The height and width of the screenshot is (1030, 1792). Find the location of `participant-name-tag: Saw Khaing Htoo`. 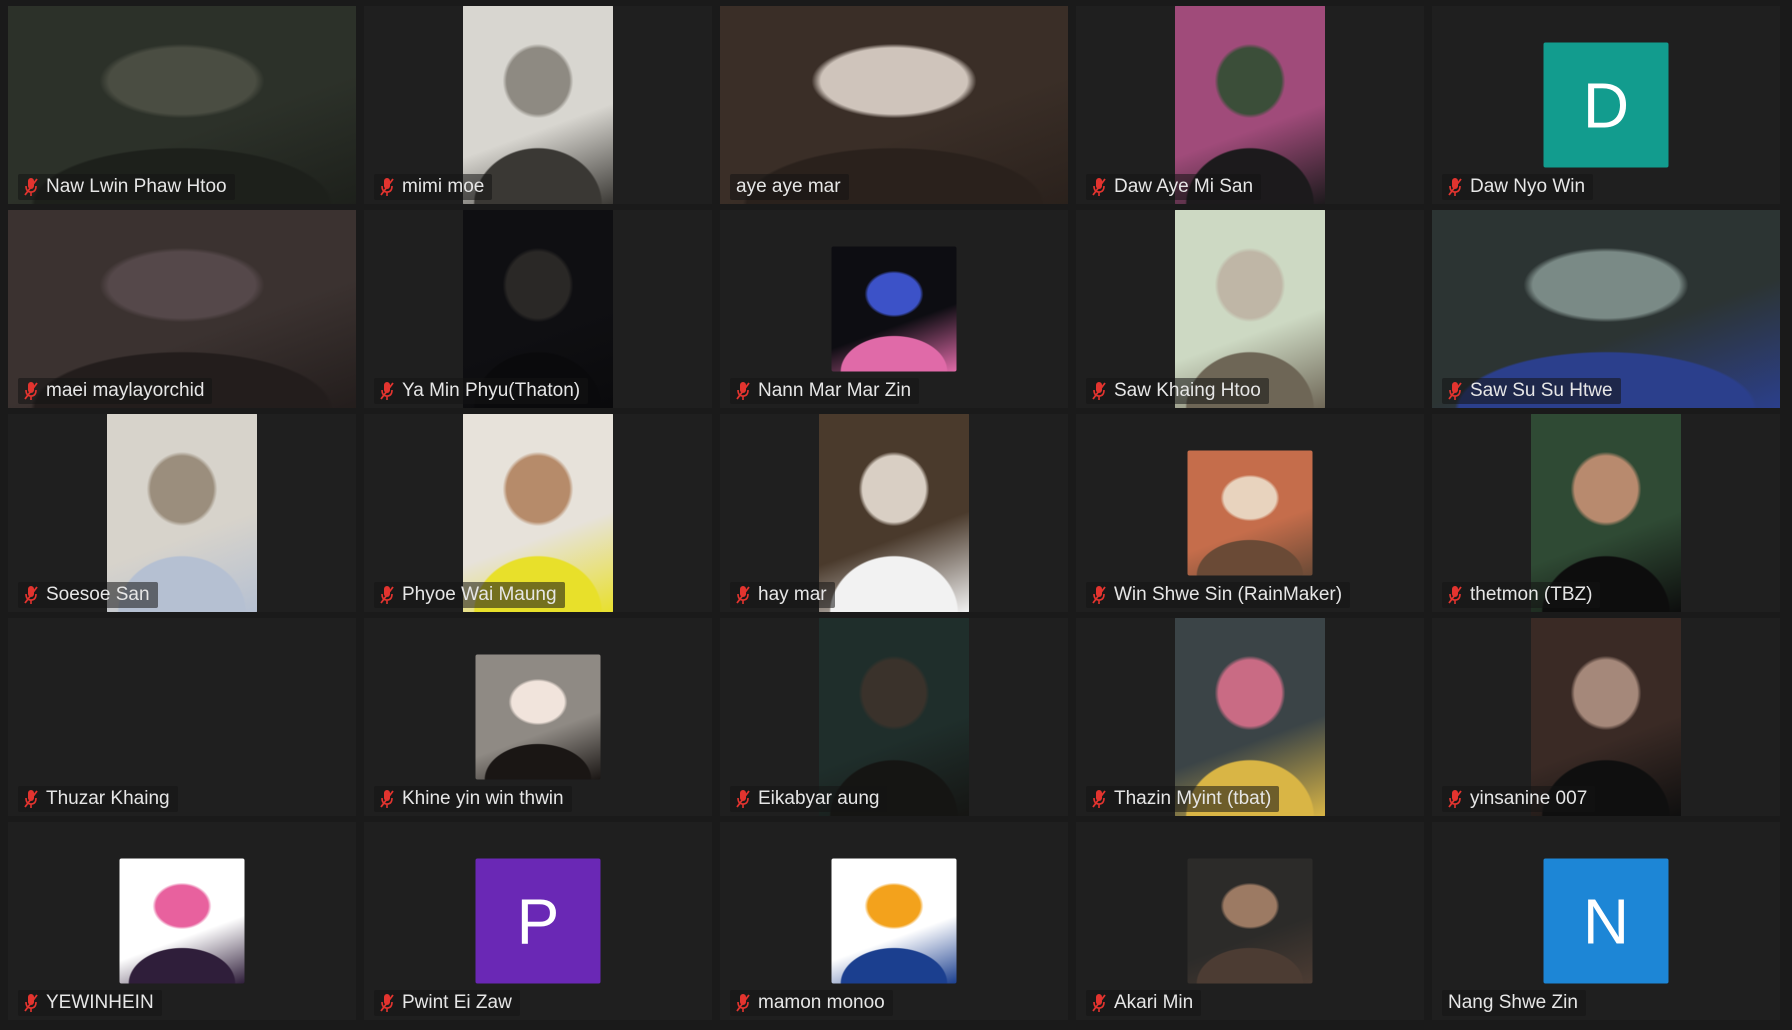

participant-name-tag: Saw Khaing Htoo is located at coordinates (1177, 391).